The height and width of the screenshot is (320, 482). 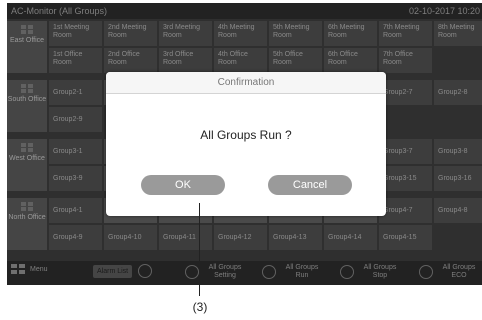 What do you see at coordinates (310, 185) in the screenshot?
I see `cancel-button: Cancel` at bounding box center [310, 185].